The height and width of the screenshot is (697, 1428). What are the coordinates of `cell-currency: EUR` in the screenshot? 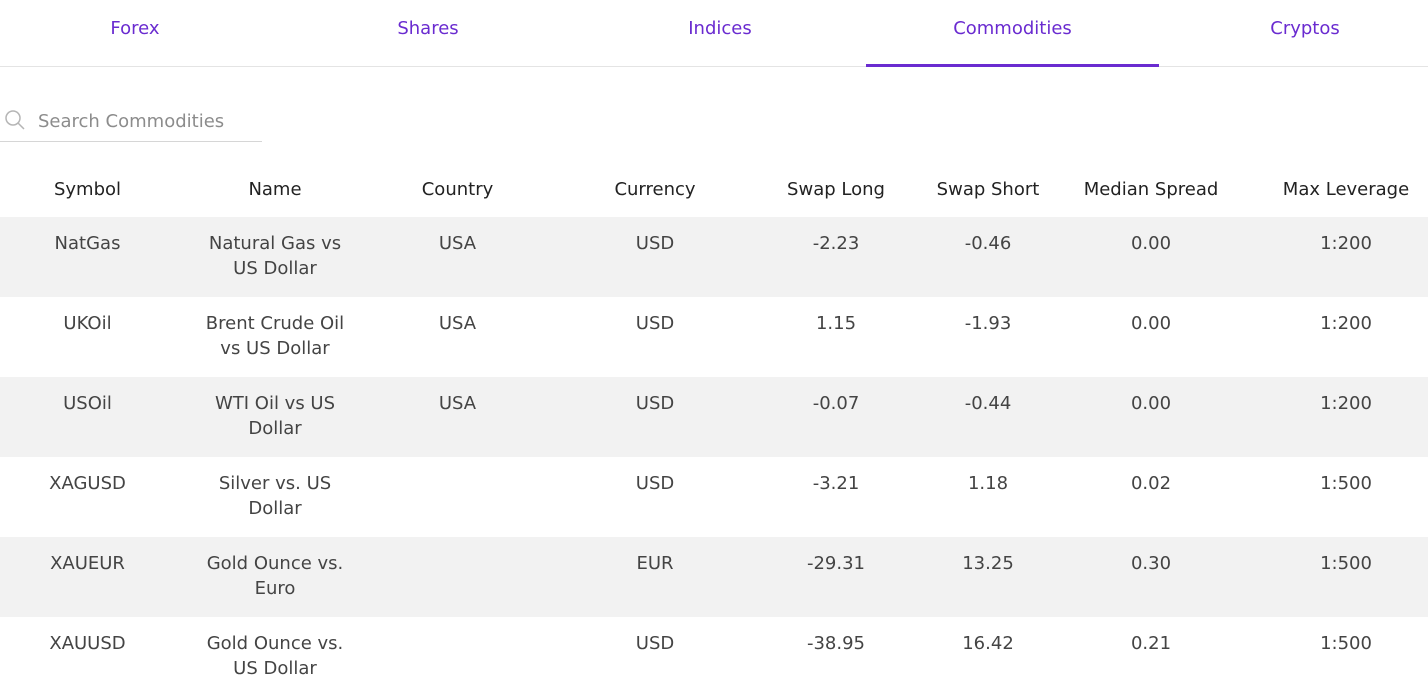 It's located at (655, 563).